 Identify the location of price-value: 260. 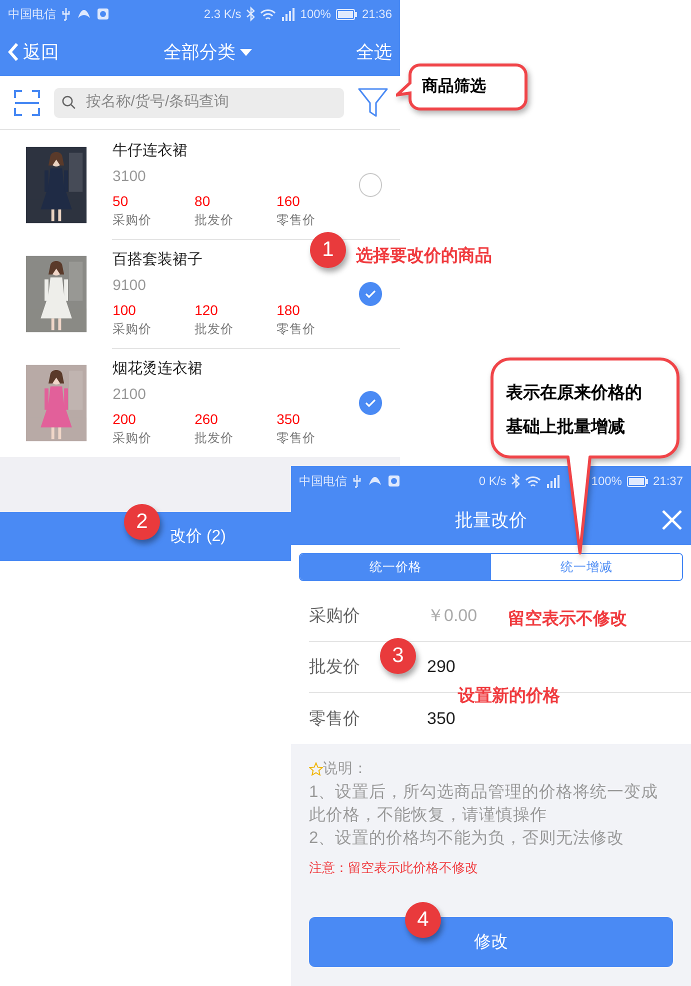
(206, 419).